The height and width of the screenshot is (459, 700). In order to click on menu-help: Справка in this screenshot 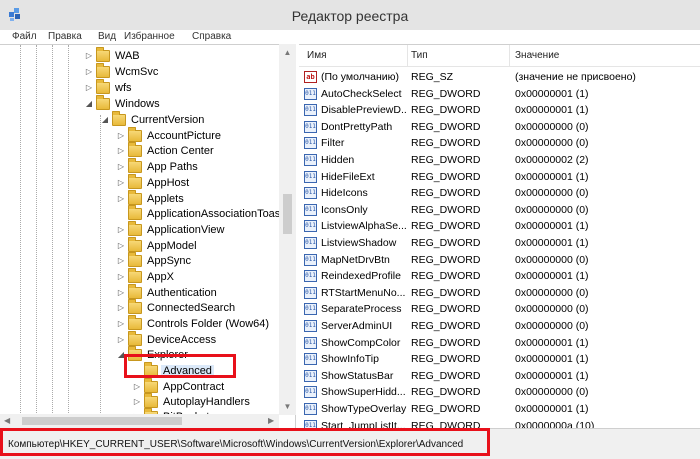, I will do `click(211, 36)`.